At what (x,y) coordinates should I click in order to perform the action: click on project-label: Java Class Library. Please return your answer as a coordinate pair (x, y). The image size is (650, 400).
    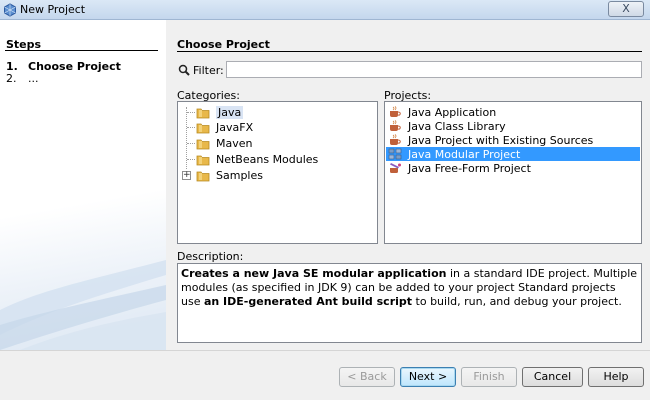
    Looking at the image, I should click on (457, 126).